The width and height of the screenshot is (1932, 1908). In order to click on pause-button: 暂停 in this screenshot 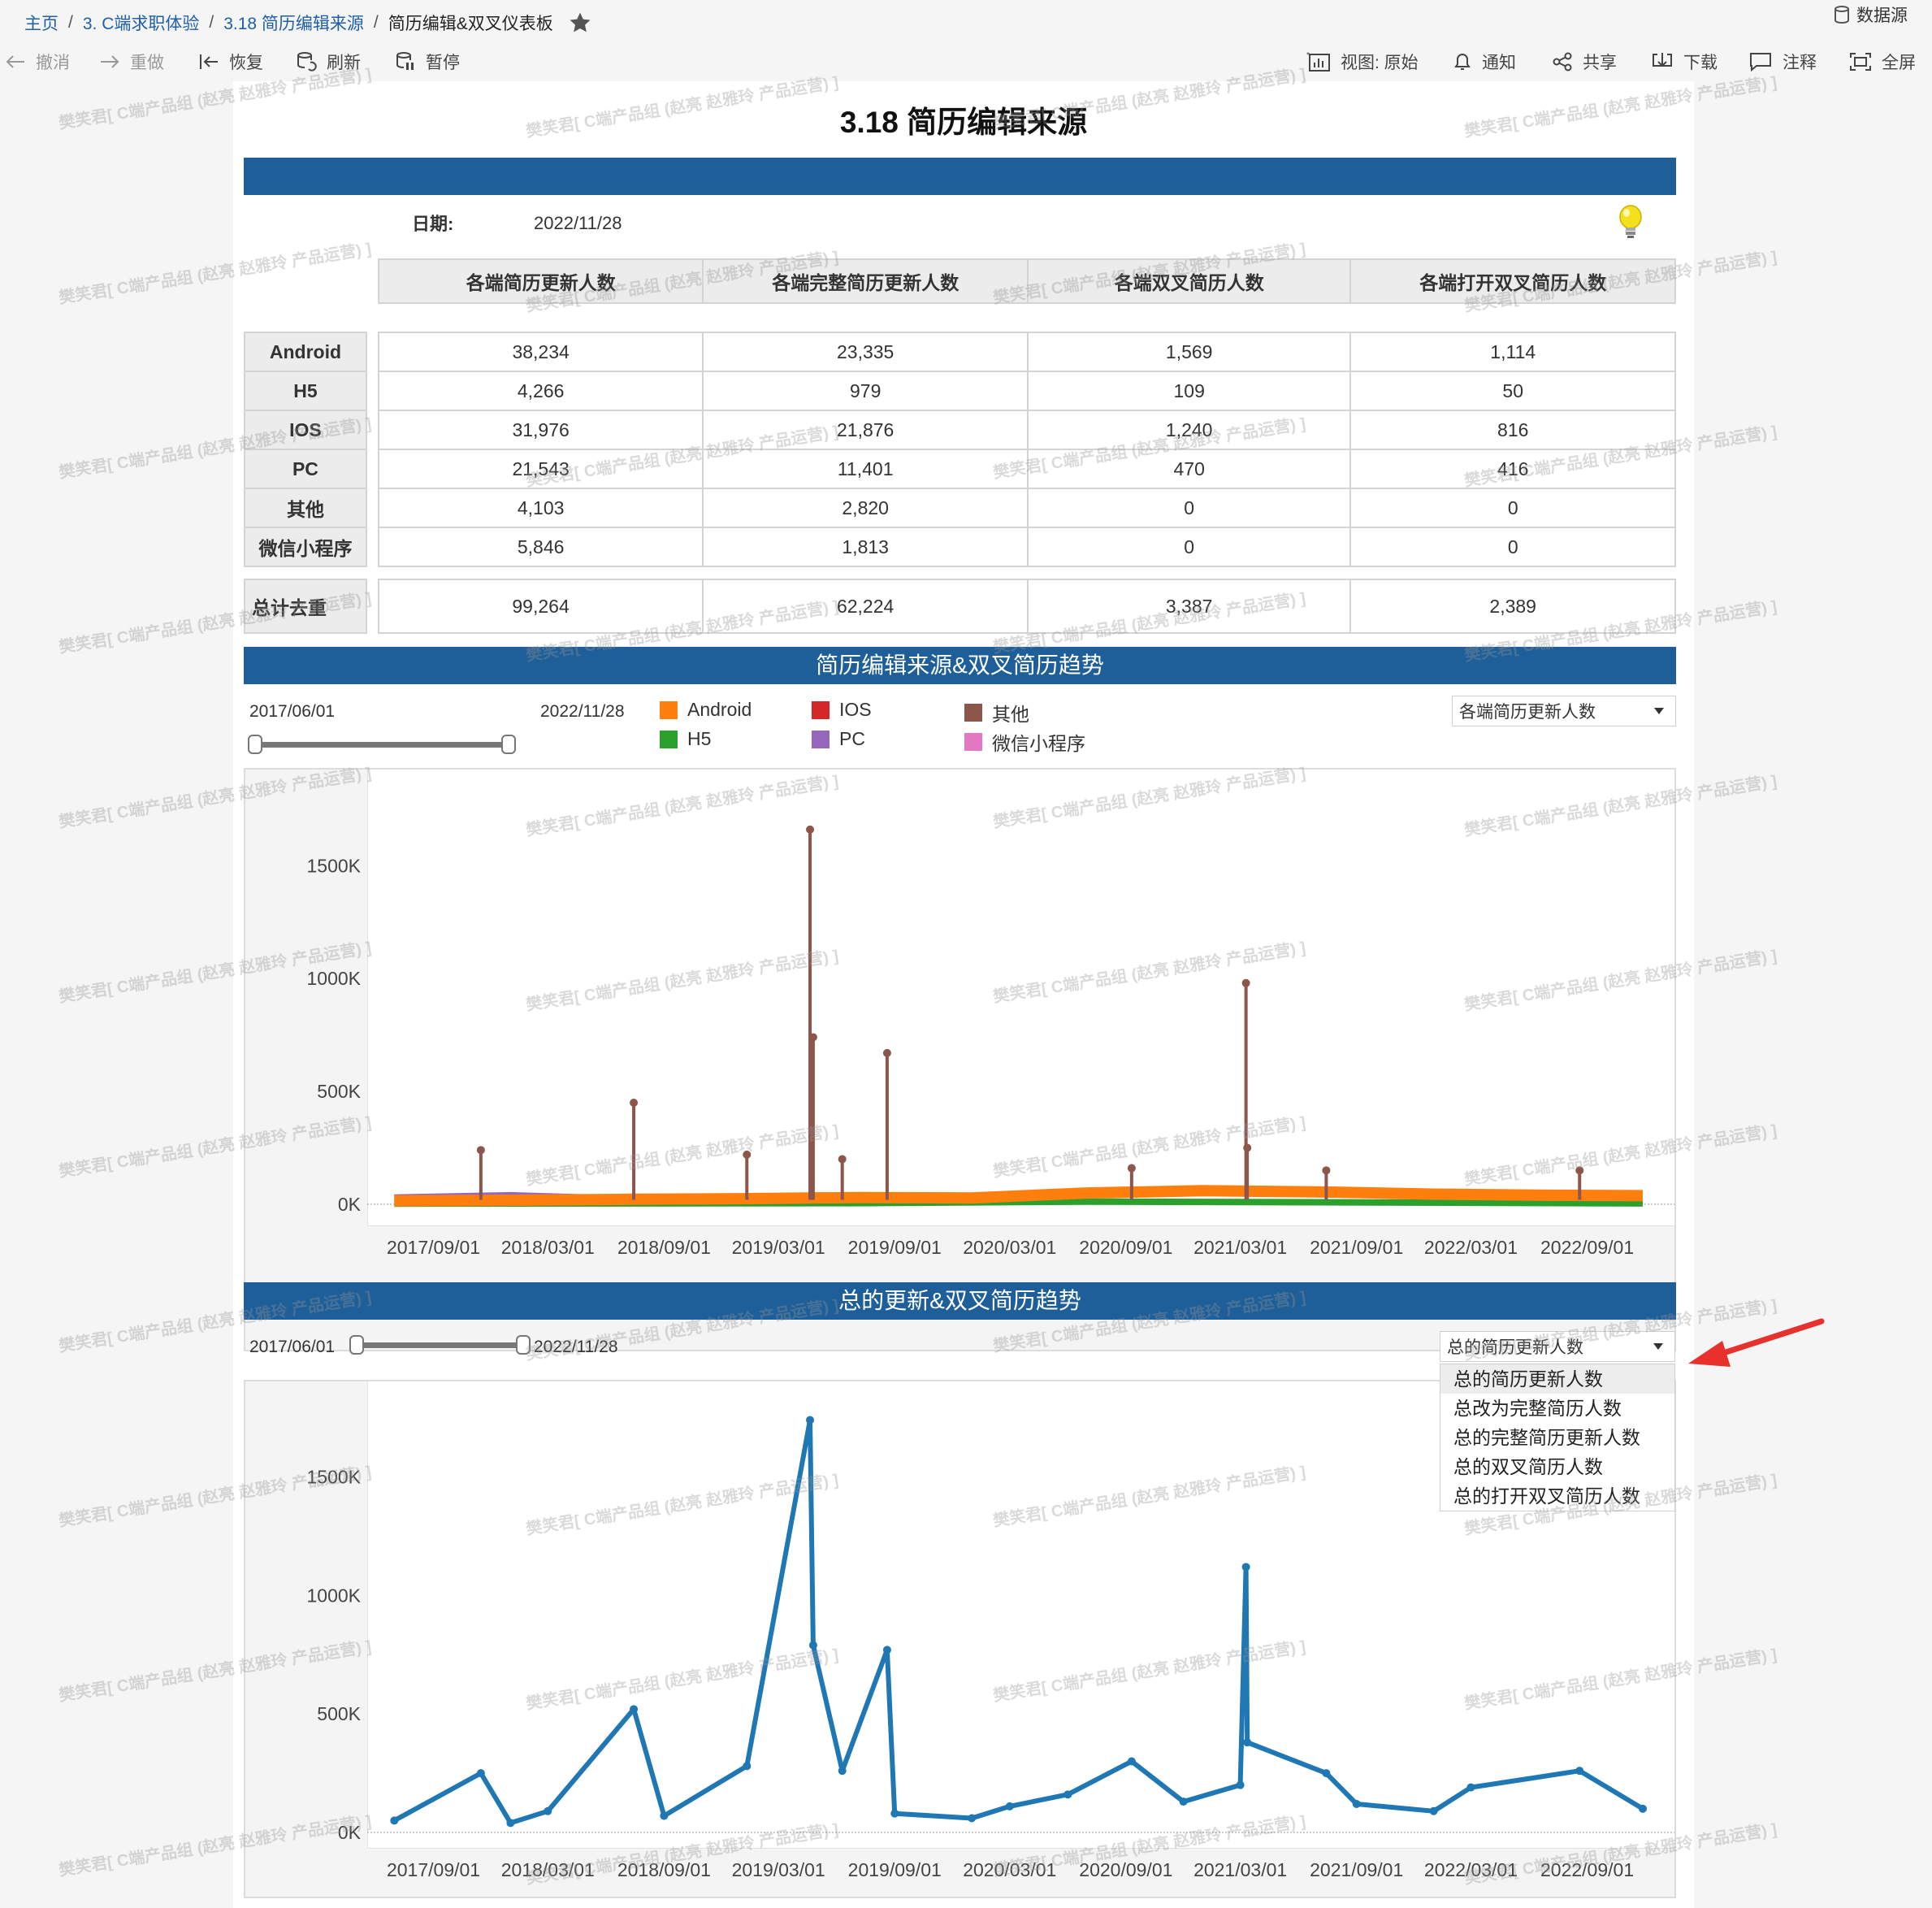, I will do `click(427, 62)`.